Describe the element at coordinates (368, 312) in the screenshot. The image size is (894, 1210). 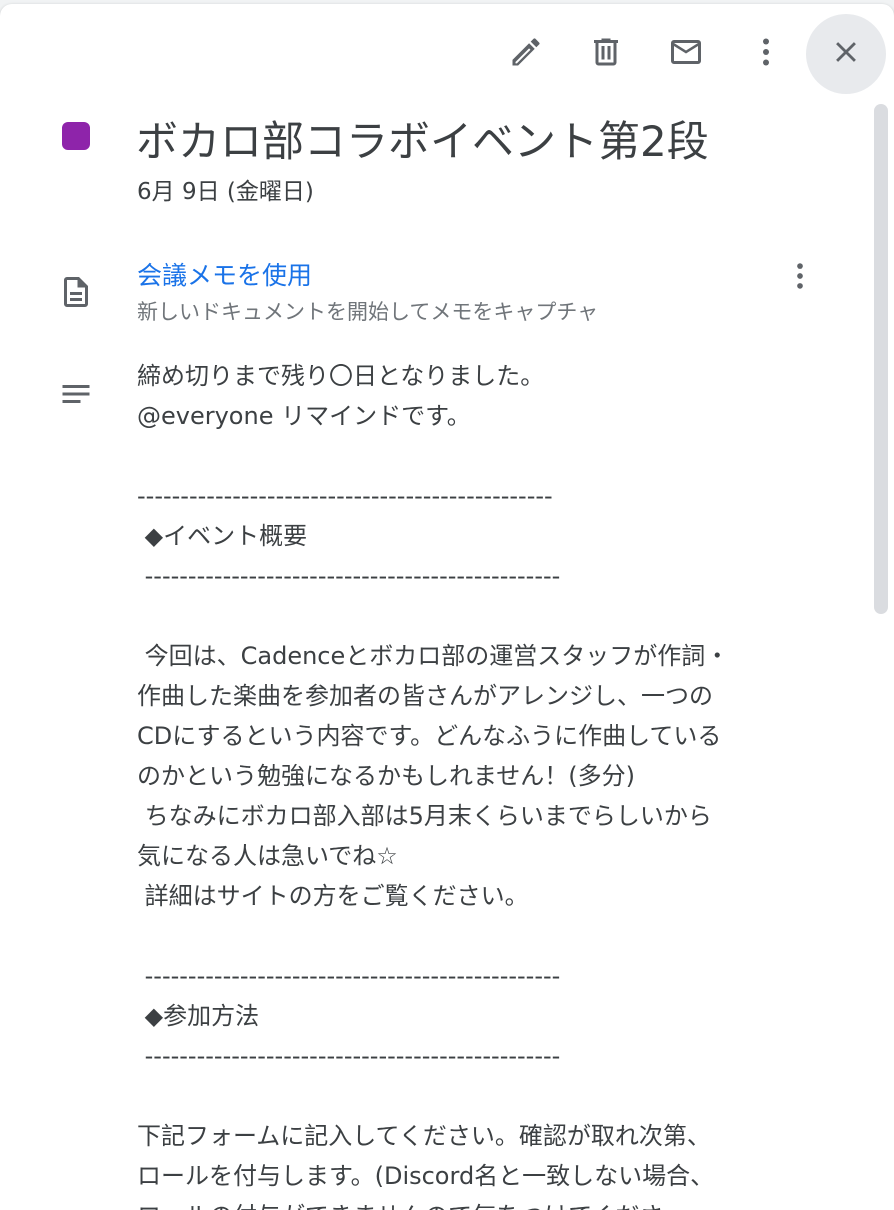
I see `meeting-notes-subtitle: 新しいドキュメントを開始してメモをキャプチャ` at that location.